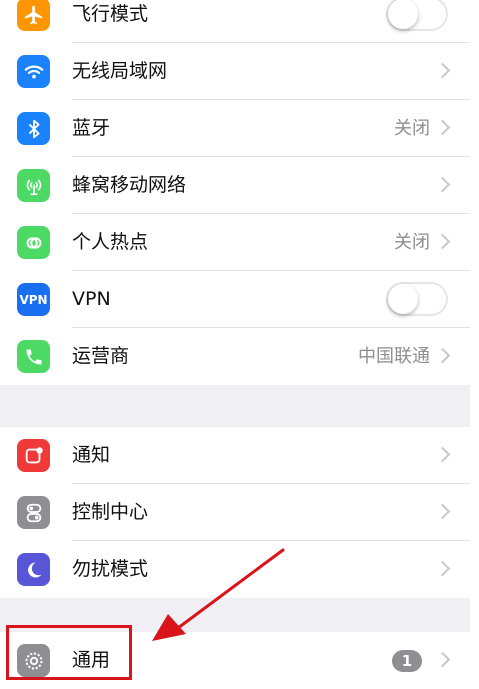  I want to click on airplane-mode-toggle, so click(417, 15).